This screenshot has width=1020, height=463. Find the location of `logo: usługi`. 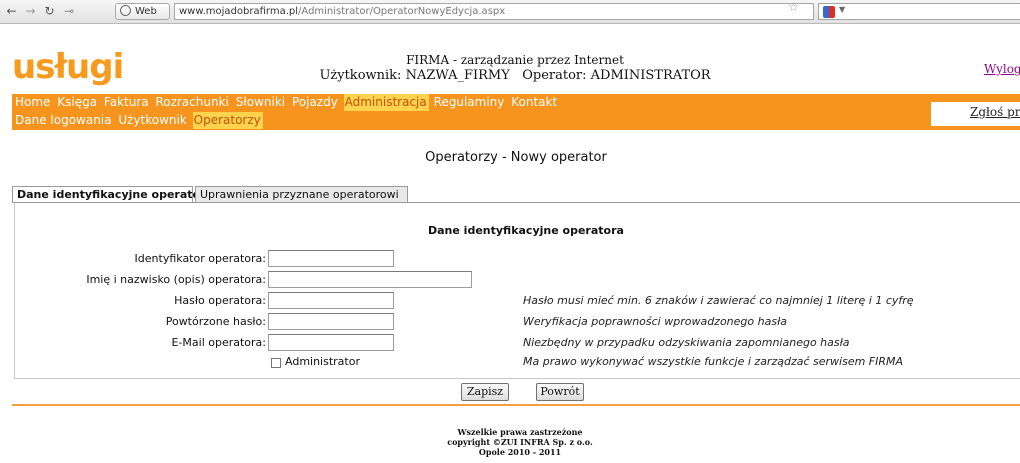

logo: usługi is located at coordinates (68, 67).